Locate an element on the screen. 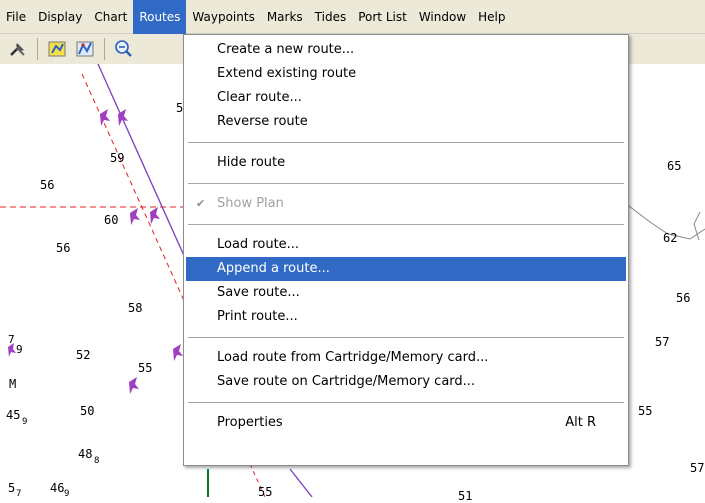 Image resolution: width=705 pixels, height=503 pixels. checkmark-icon: ✔ is located at coordinates (201, 203).